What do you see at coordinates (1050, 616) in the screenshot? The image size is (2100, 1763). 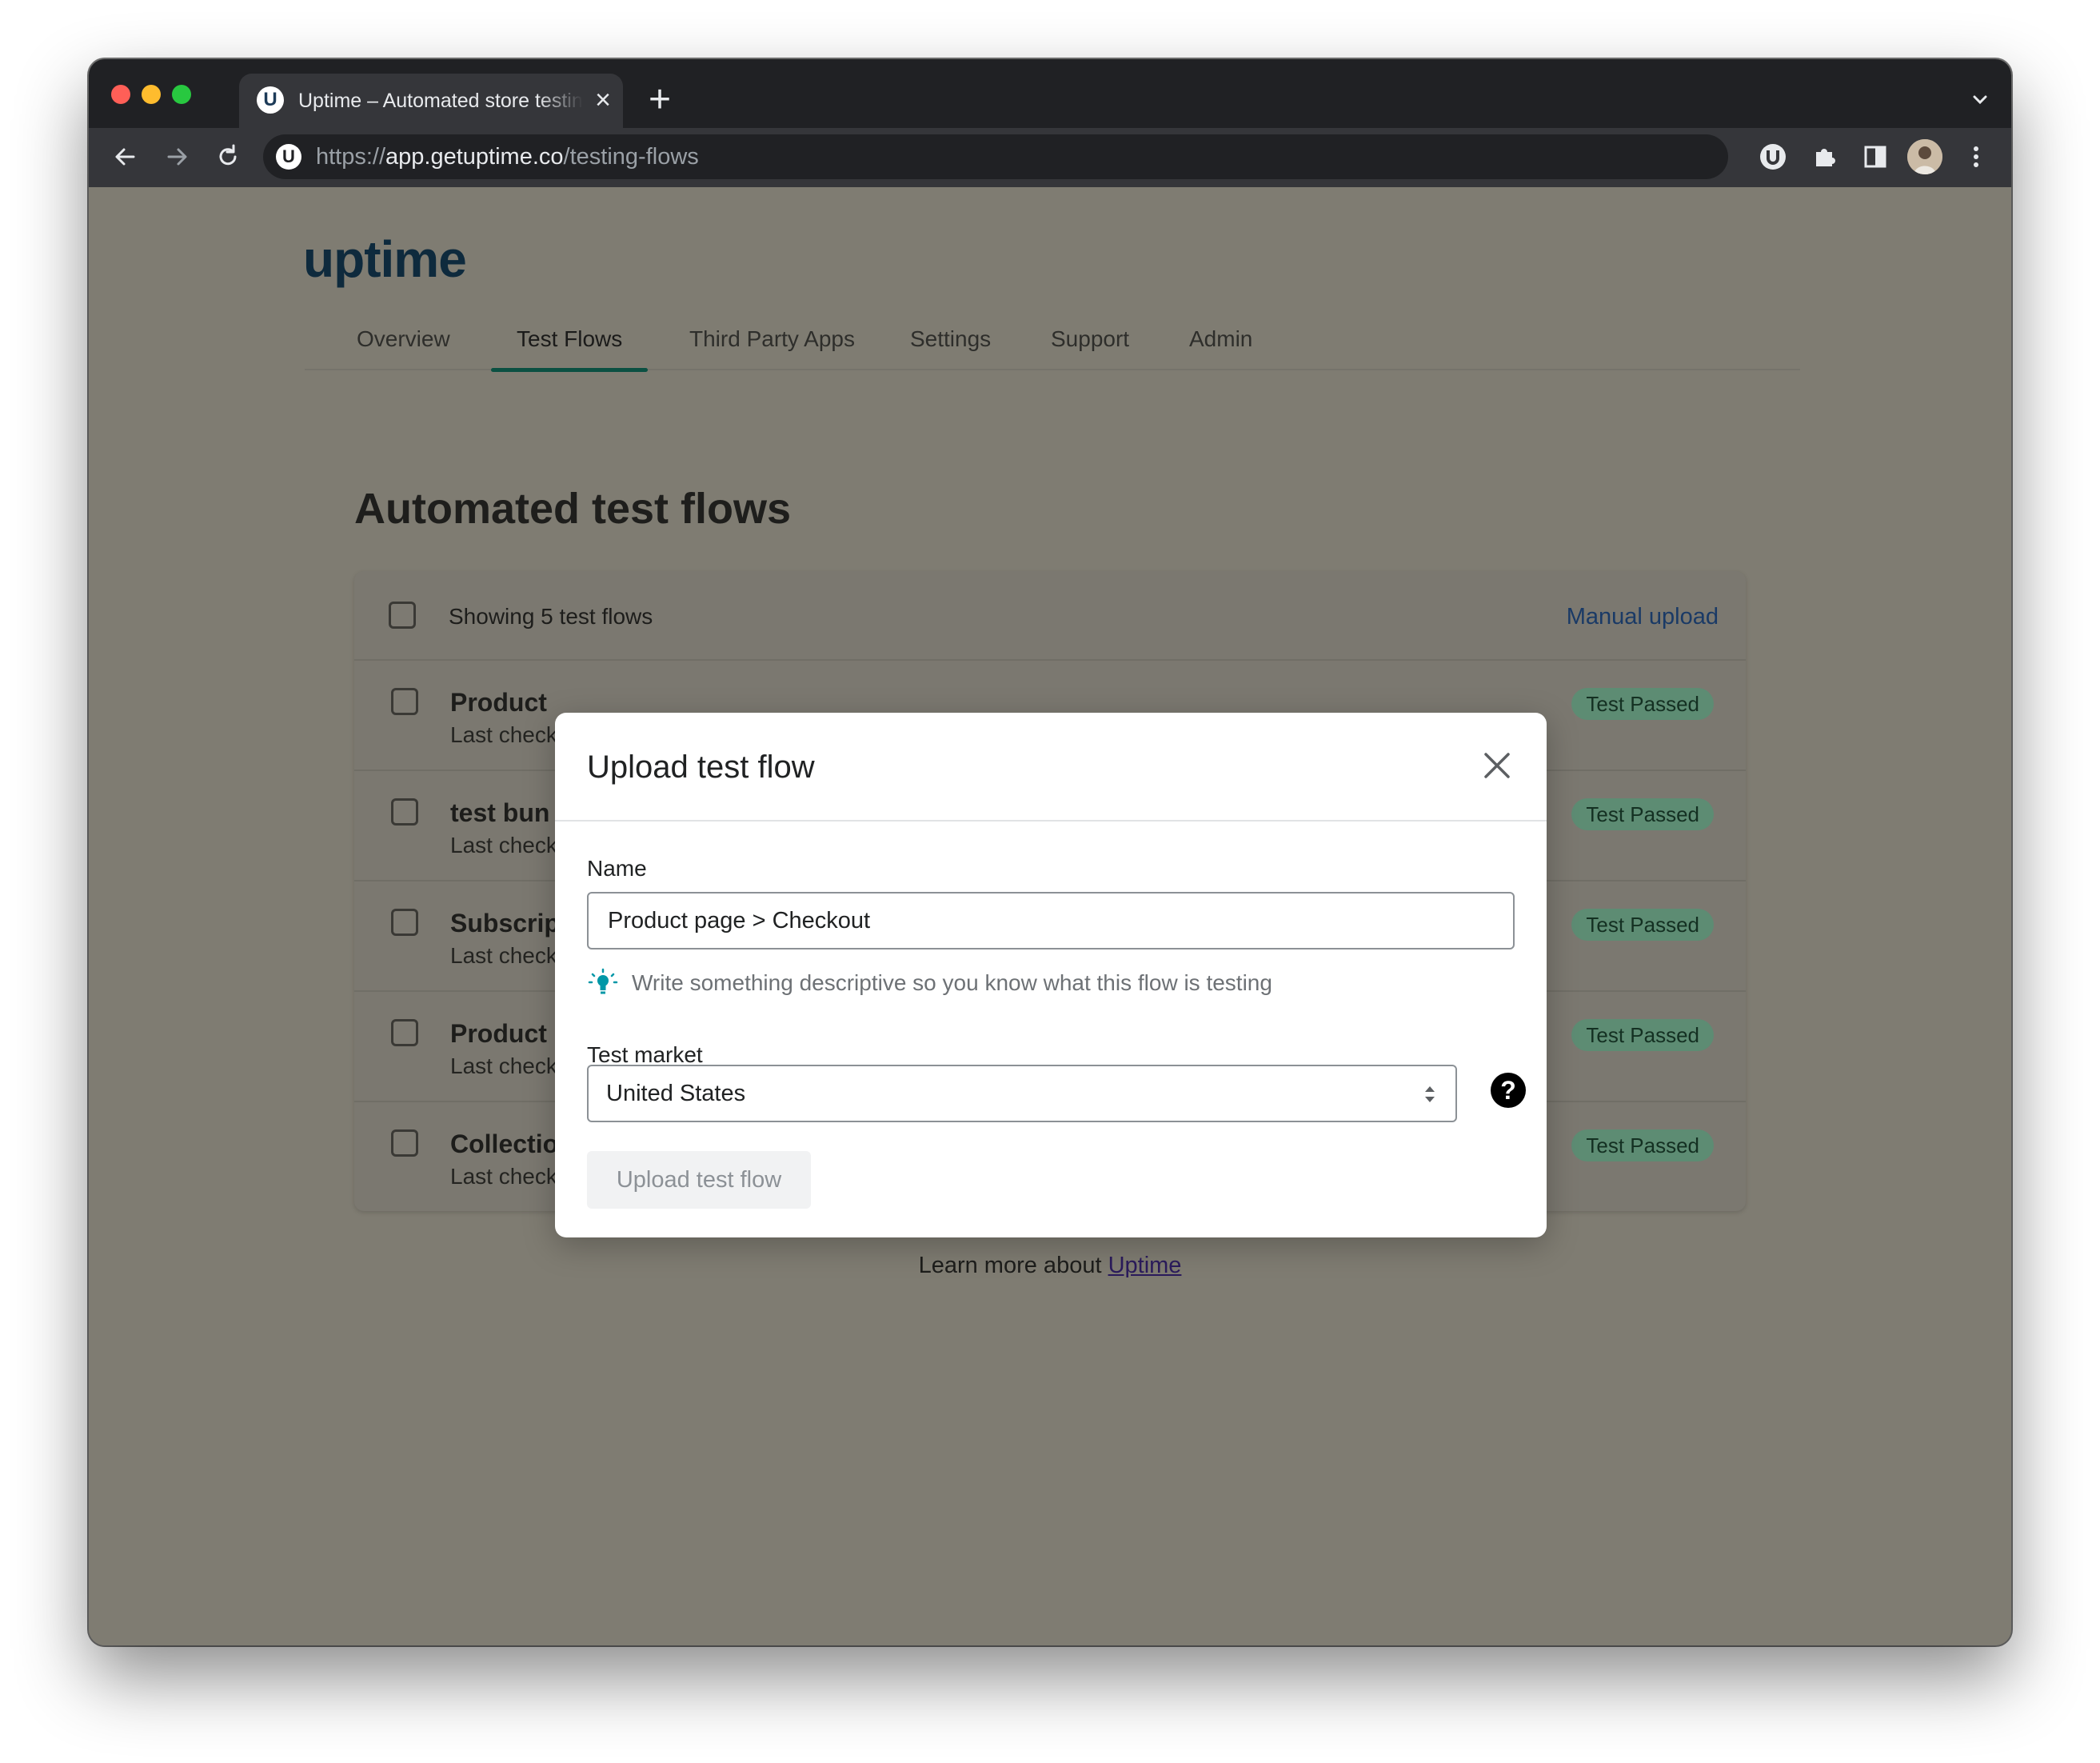 I see `card-header: Showing 5 test flows Manual upload` at bounding box center [1050, 616].